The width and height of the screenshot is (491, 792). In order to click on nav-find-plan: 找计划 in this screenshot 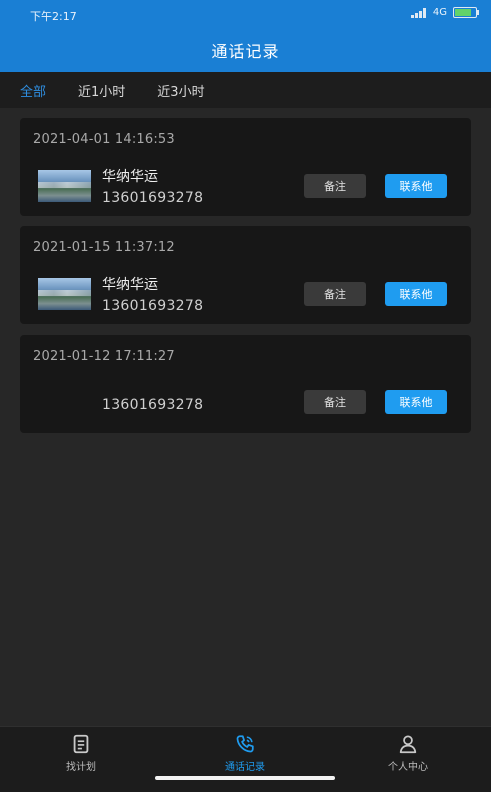, I will do `click(81, 755)`.